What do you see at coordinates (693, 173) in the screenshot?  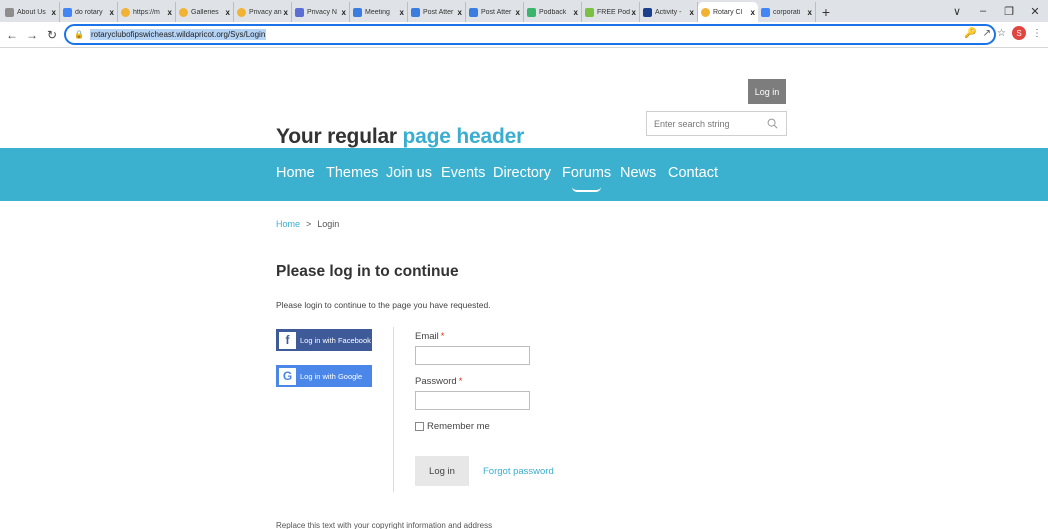 I see `nav-contact: Contact` at bounding box center [693, 173].